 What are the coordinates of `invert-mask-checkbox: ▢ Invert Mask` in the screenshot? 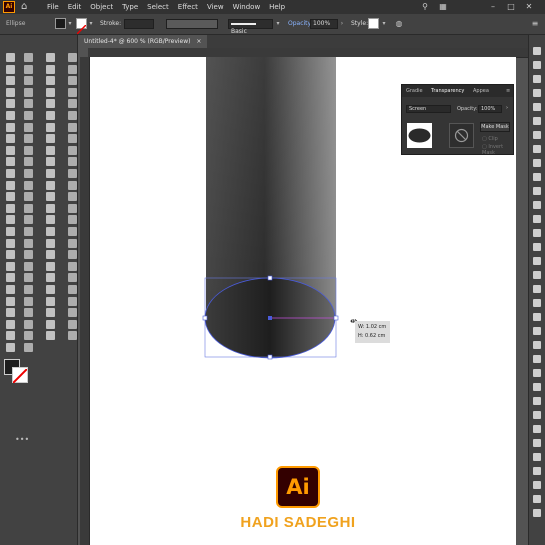 It's located at (497, 150).